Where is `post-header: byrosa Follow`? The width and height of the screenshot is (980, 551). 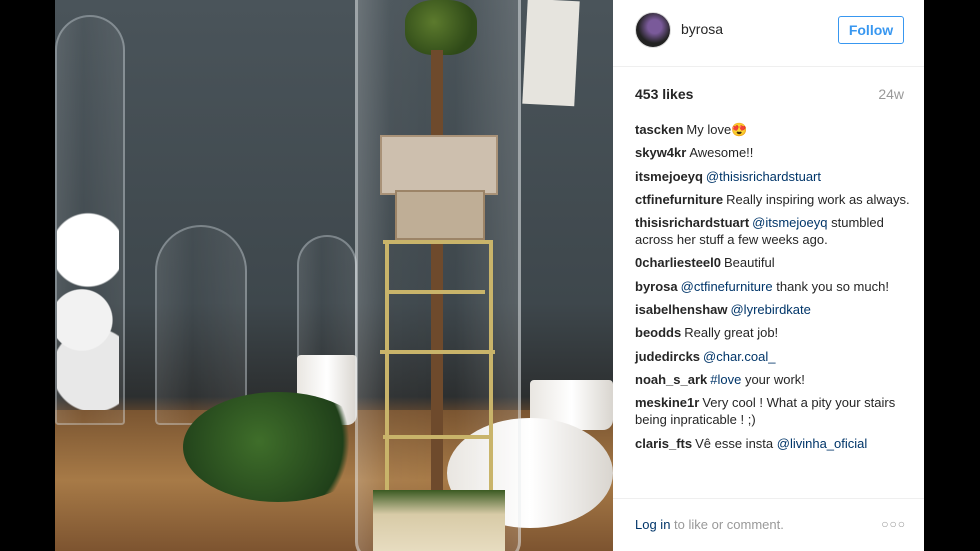
post-header: byrosa Follow is located at coordinates (768, 33).